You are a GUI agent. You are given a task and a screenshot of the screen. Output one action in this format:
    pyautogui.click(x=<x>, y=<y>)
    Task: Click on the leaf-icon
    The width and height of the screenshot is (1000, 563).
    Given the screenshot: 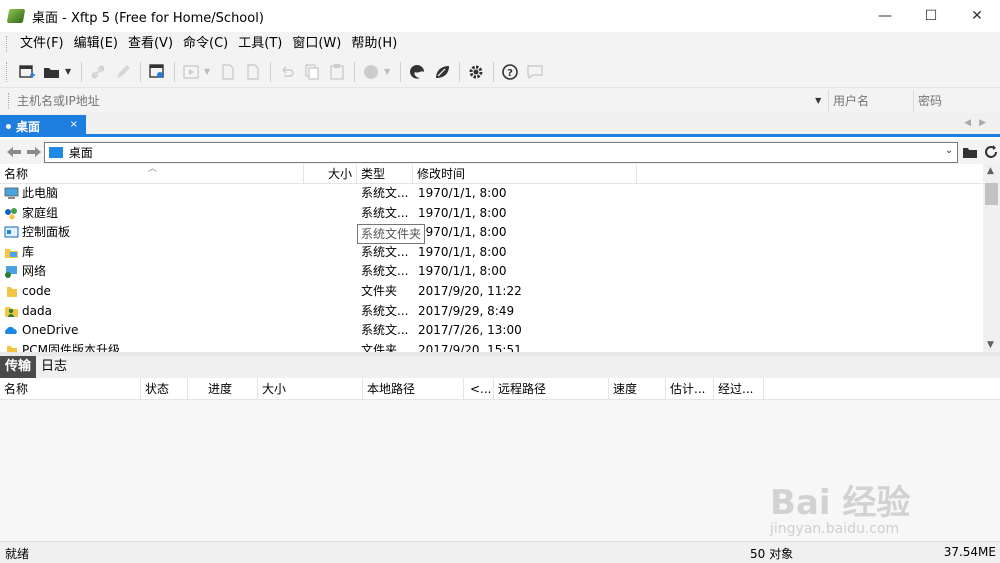 What is the action you would take?
    pyautogui.click(x=442, y=71)
    